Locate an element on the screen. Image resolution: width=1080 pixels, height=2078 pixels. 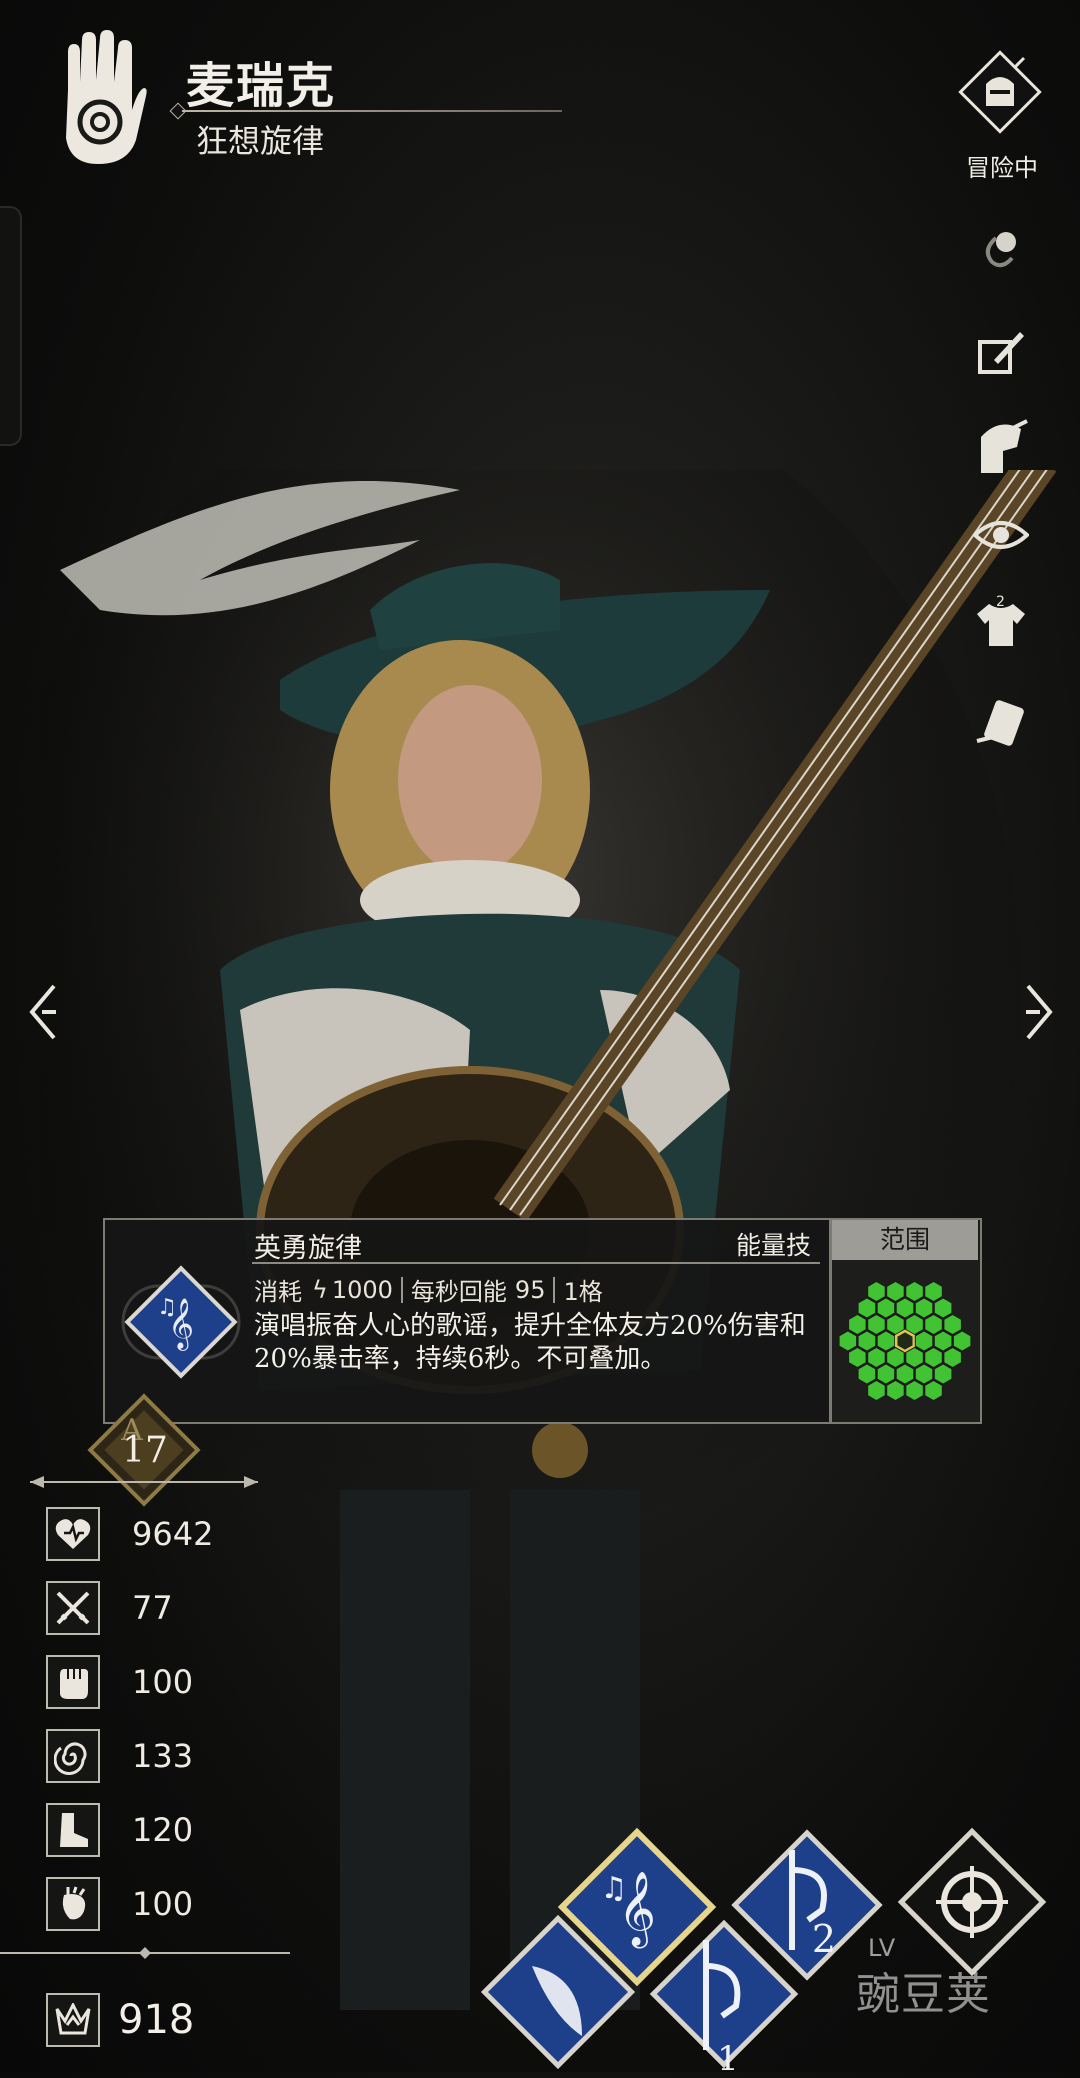
range-title: 范围 is located at coordinates (905, 1240).